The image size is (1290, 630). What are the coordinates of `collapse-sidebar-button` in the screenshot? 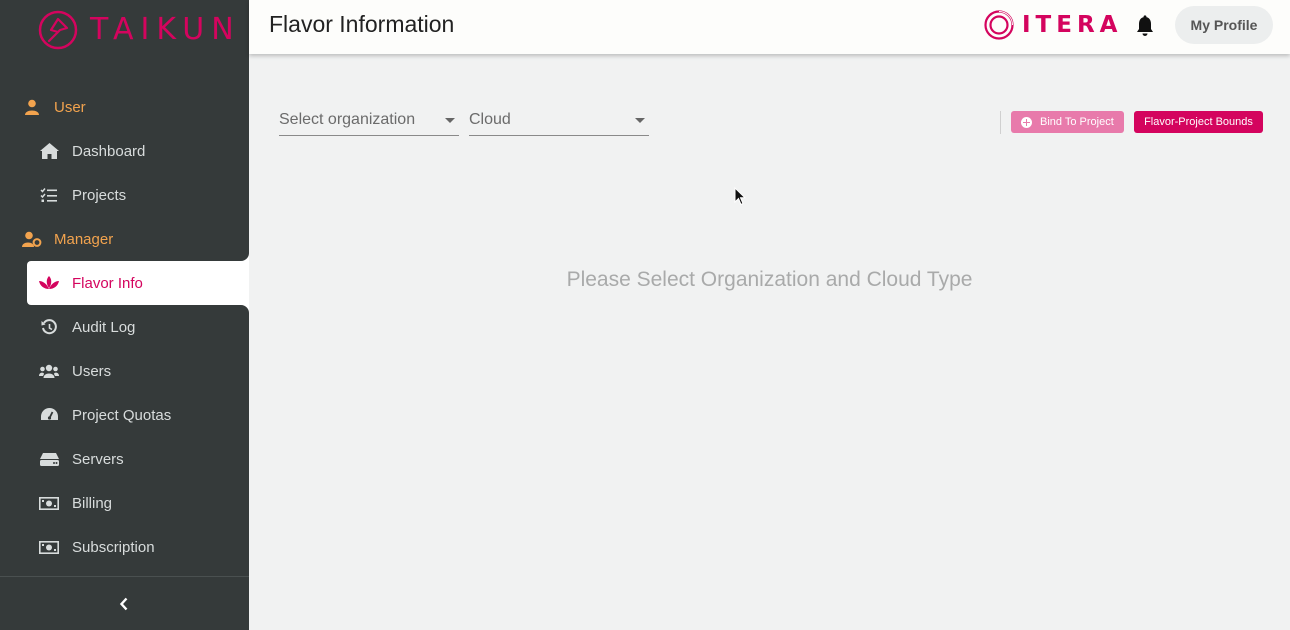 It's located at (124, 604).